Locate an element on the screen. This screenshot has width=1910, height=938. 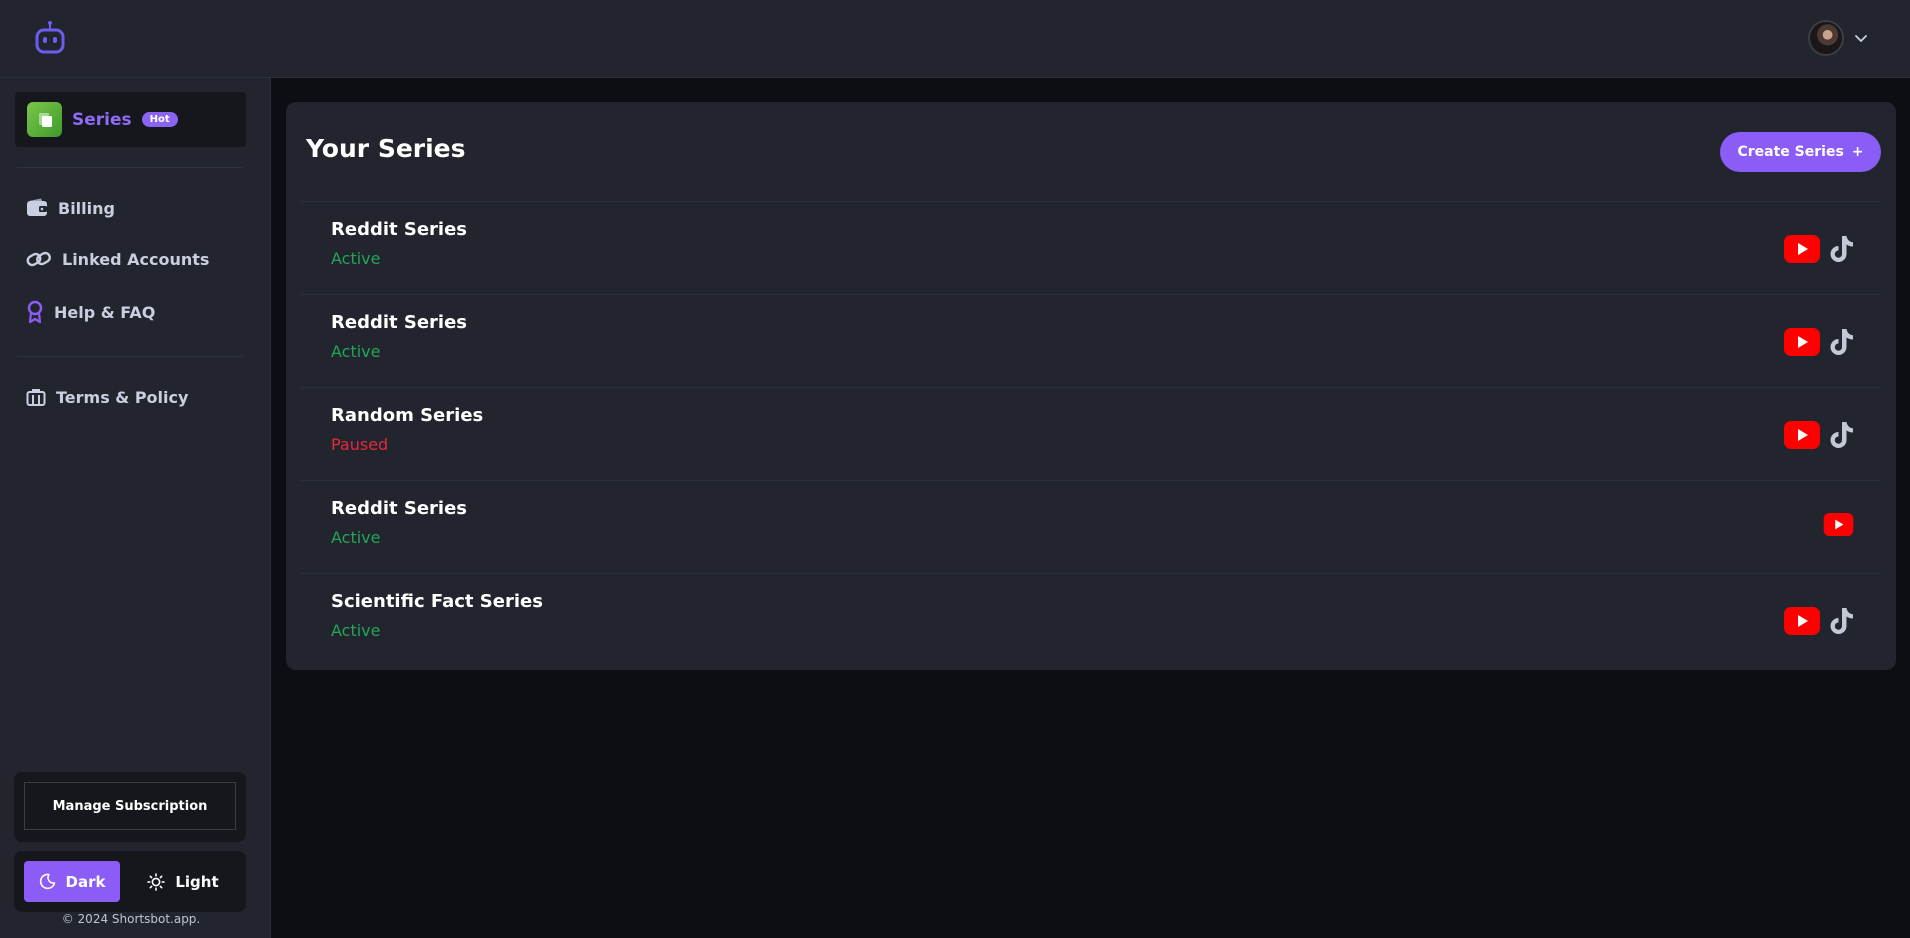
light-theme-label: Light is located at coordinates (197, 881).